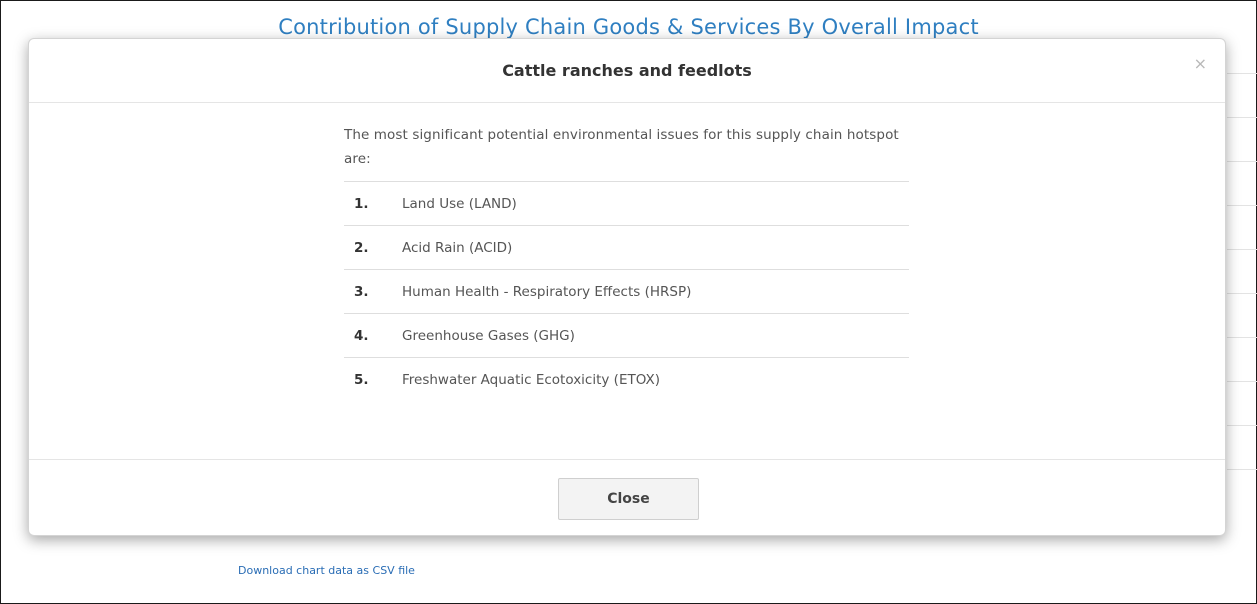  Describe the element at coordinates (488, 335) in the screenshot. I see `item-label: Greenhouse Gases (GHG)` at that location.